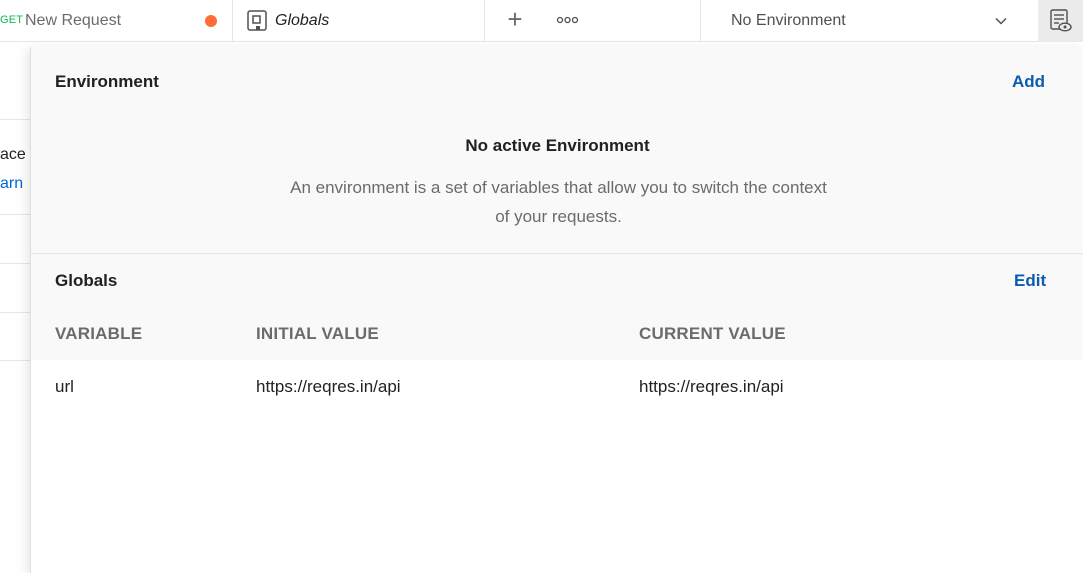 This screenshot has height=573, width=1083. I want to click on column-header-current-value: CURRENT VALUE, so click(712, 333).